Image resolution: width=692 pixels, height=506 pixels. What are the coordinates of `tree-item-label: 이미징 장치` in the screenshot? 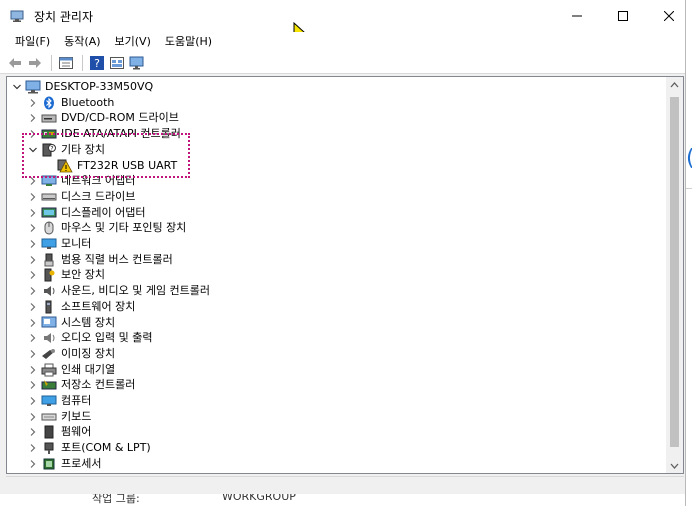 It's located at (88, 353).